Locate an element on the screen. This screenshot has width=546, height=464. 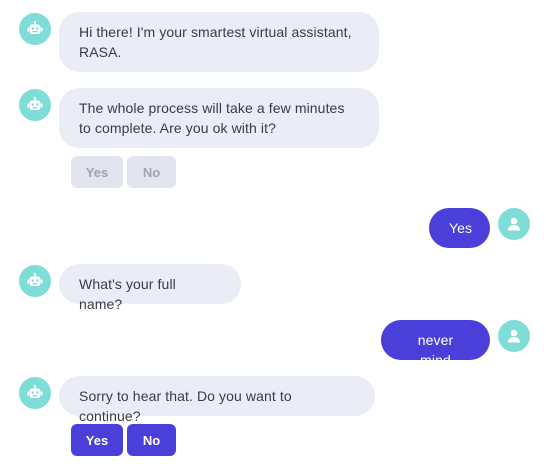
user-message: Yes is located at coordinates (459, 228).